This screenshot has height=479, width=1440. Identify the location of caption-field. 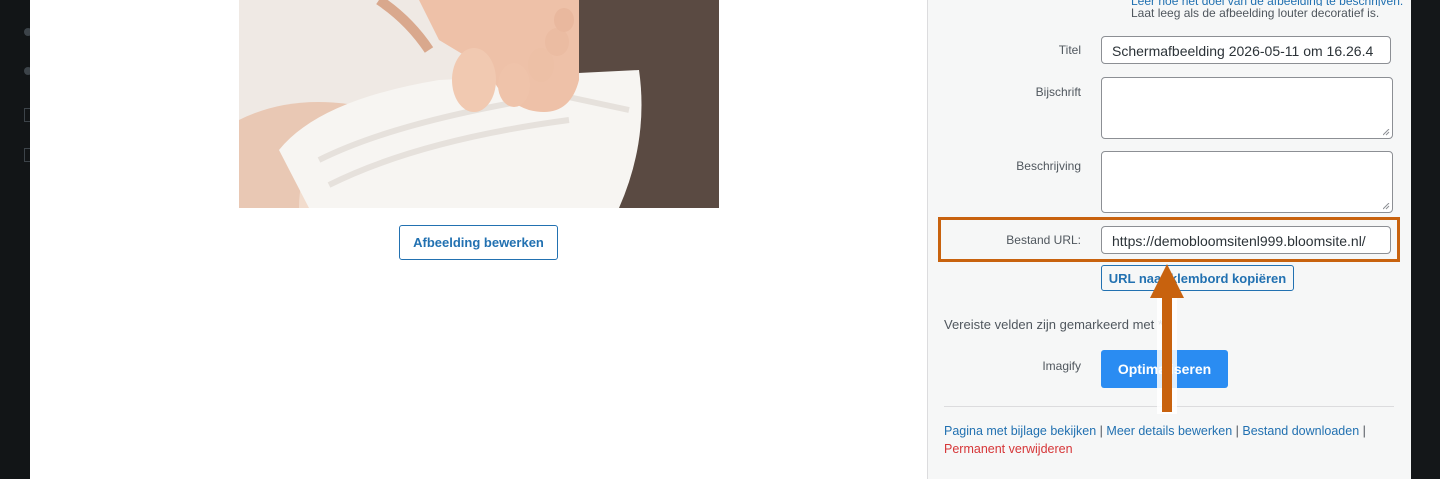
(1247, 108).